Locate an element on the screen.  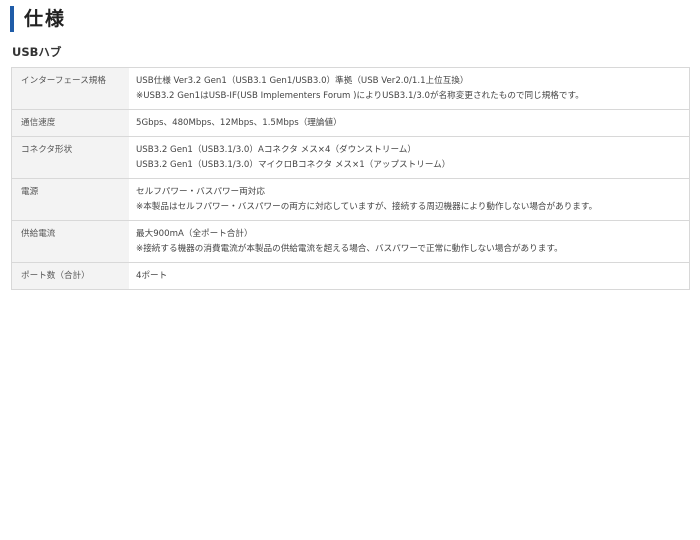
spec-value-line: 5Gbps、480Mbps、12Mbps、1.5Mbps（理論値） is located at coordinates (239, 123).